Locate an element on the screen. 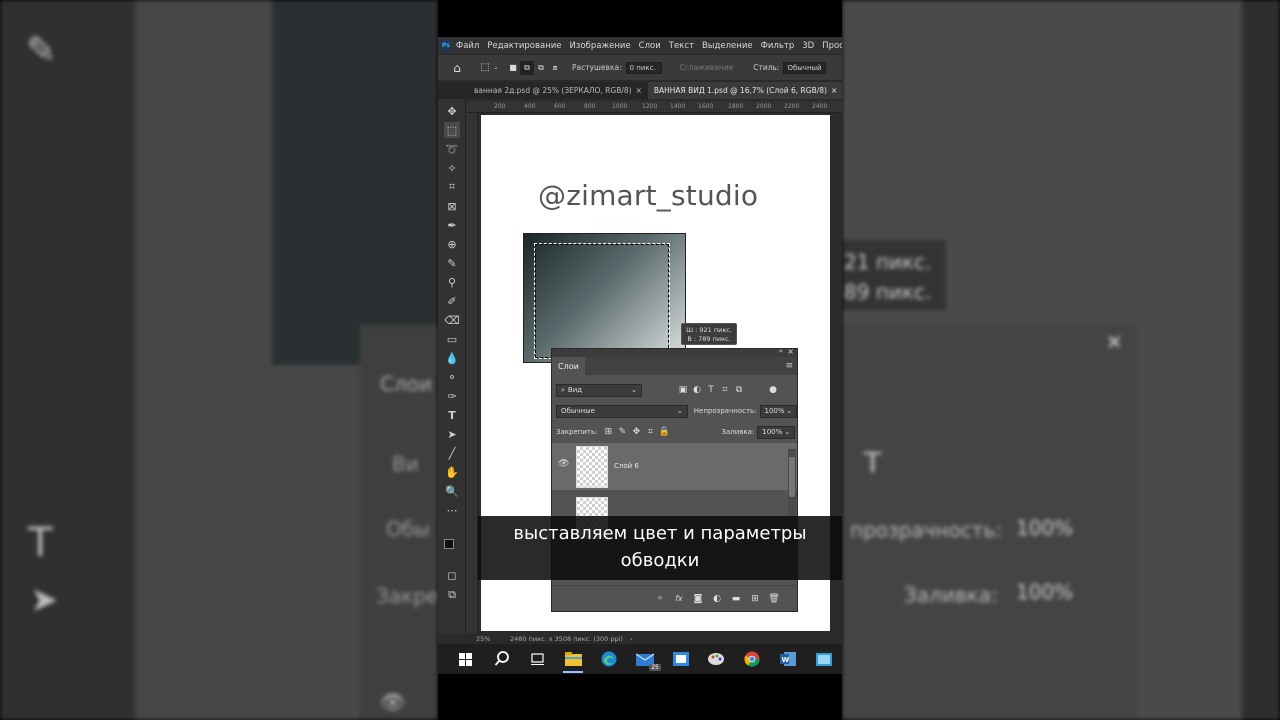 This screenshot has width=1280, height=720. lock-transparent-icon: ⊞ is located at coordinates (608, 432).